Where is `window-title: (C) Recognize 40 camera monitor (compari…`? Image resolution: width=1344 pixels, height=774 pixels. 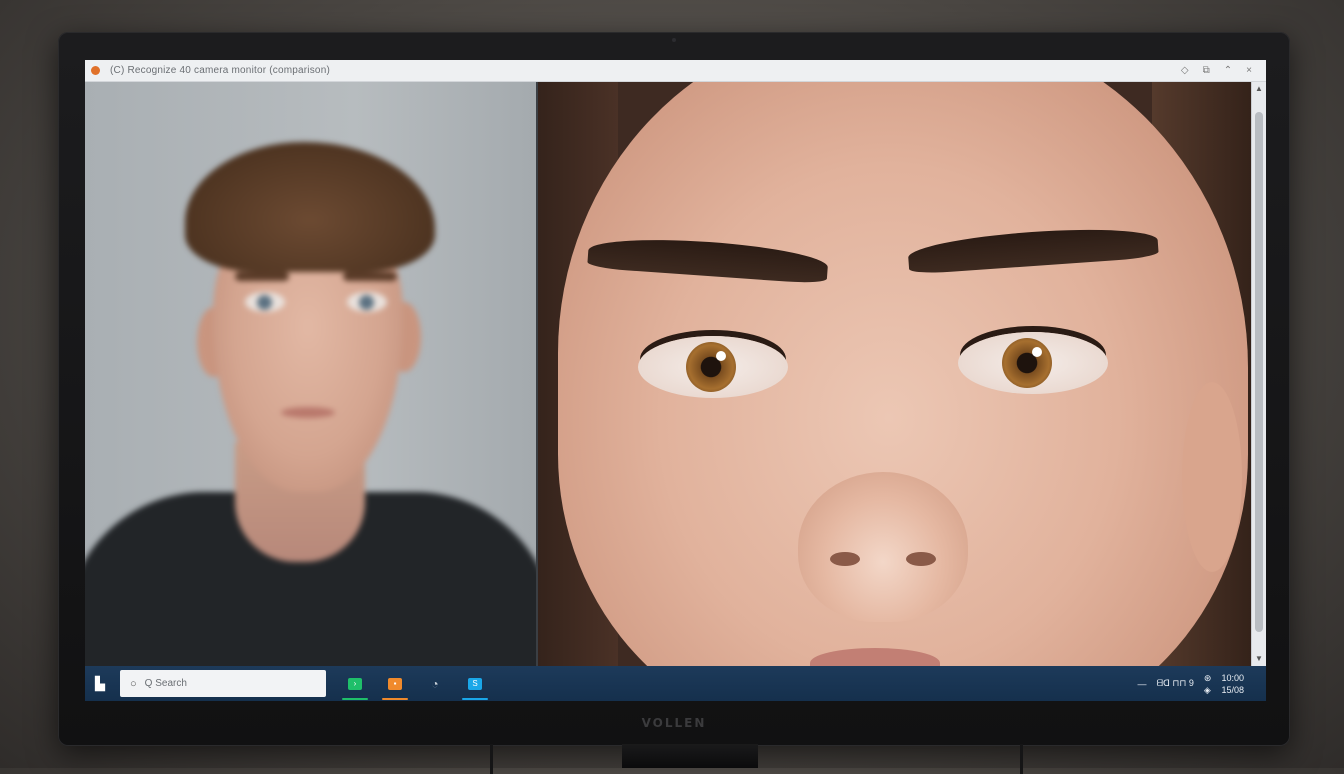 window-title: (C) Recognize 40 camera monitor (compari… is located at coordinates (220, 70).